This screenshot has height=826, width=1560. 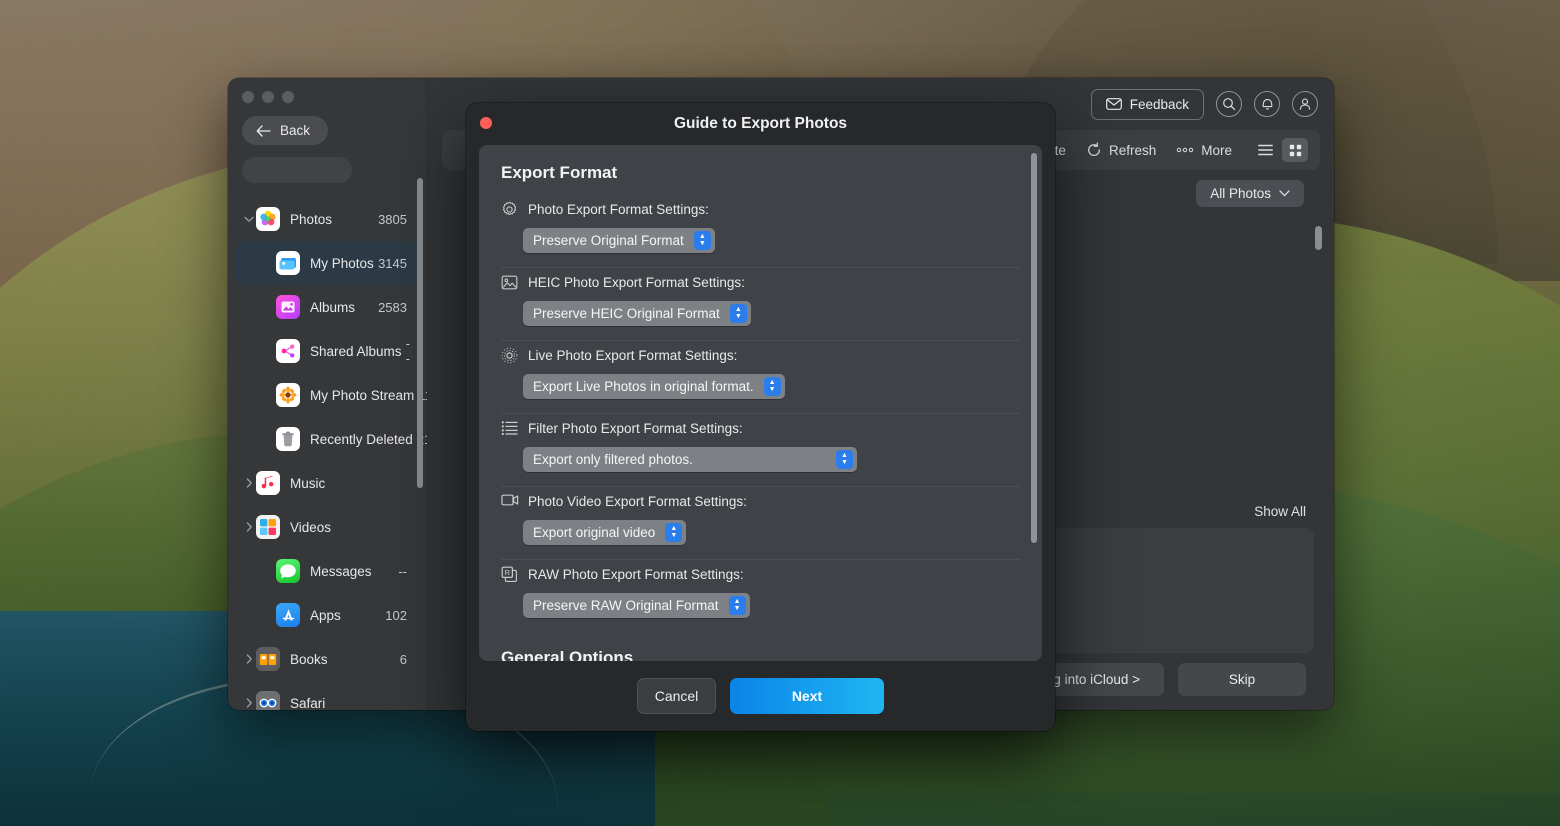 I want to click on sidebar-item-photos: Photos 3805, so click(x=327, y=219).